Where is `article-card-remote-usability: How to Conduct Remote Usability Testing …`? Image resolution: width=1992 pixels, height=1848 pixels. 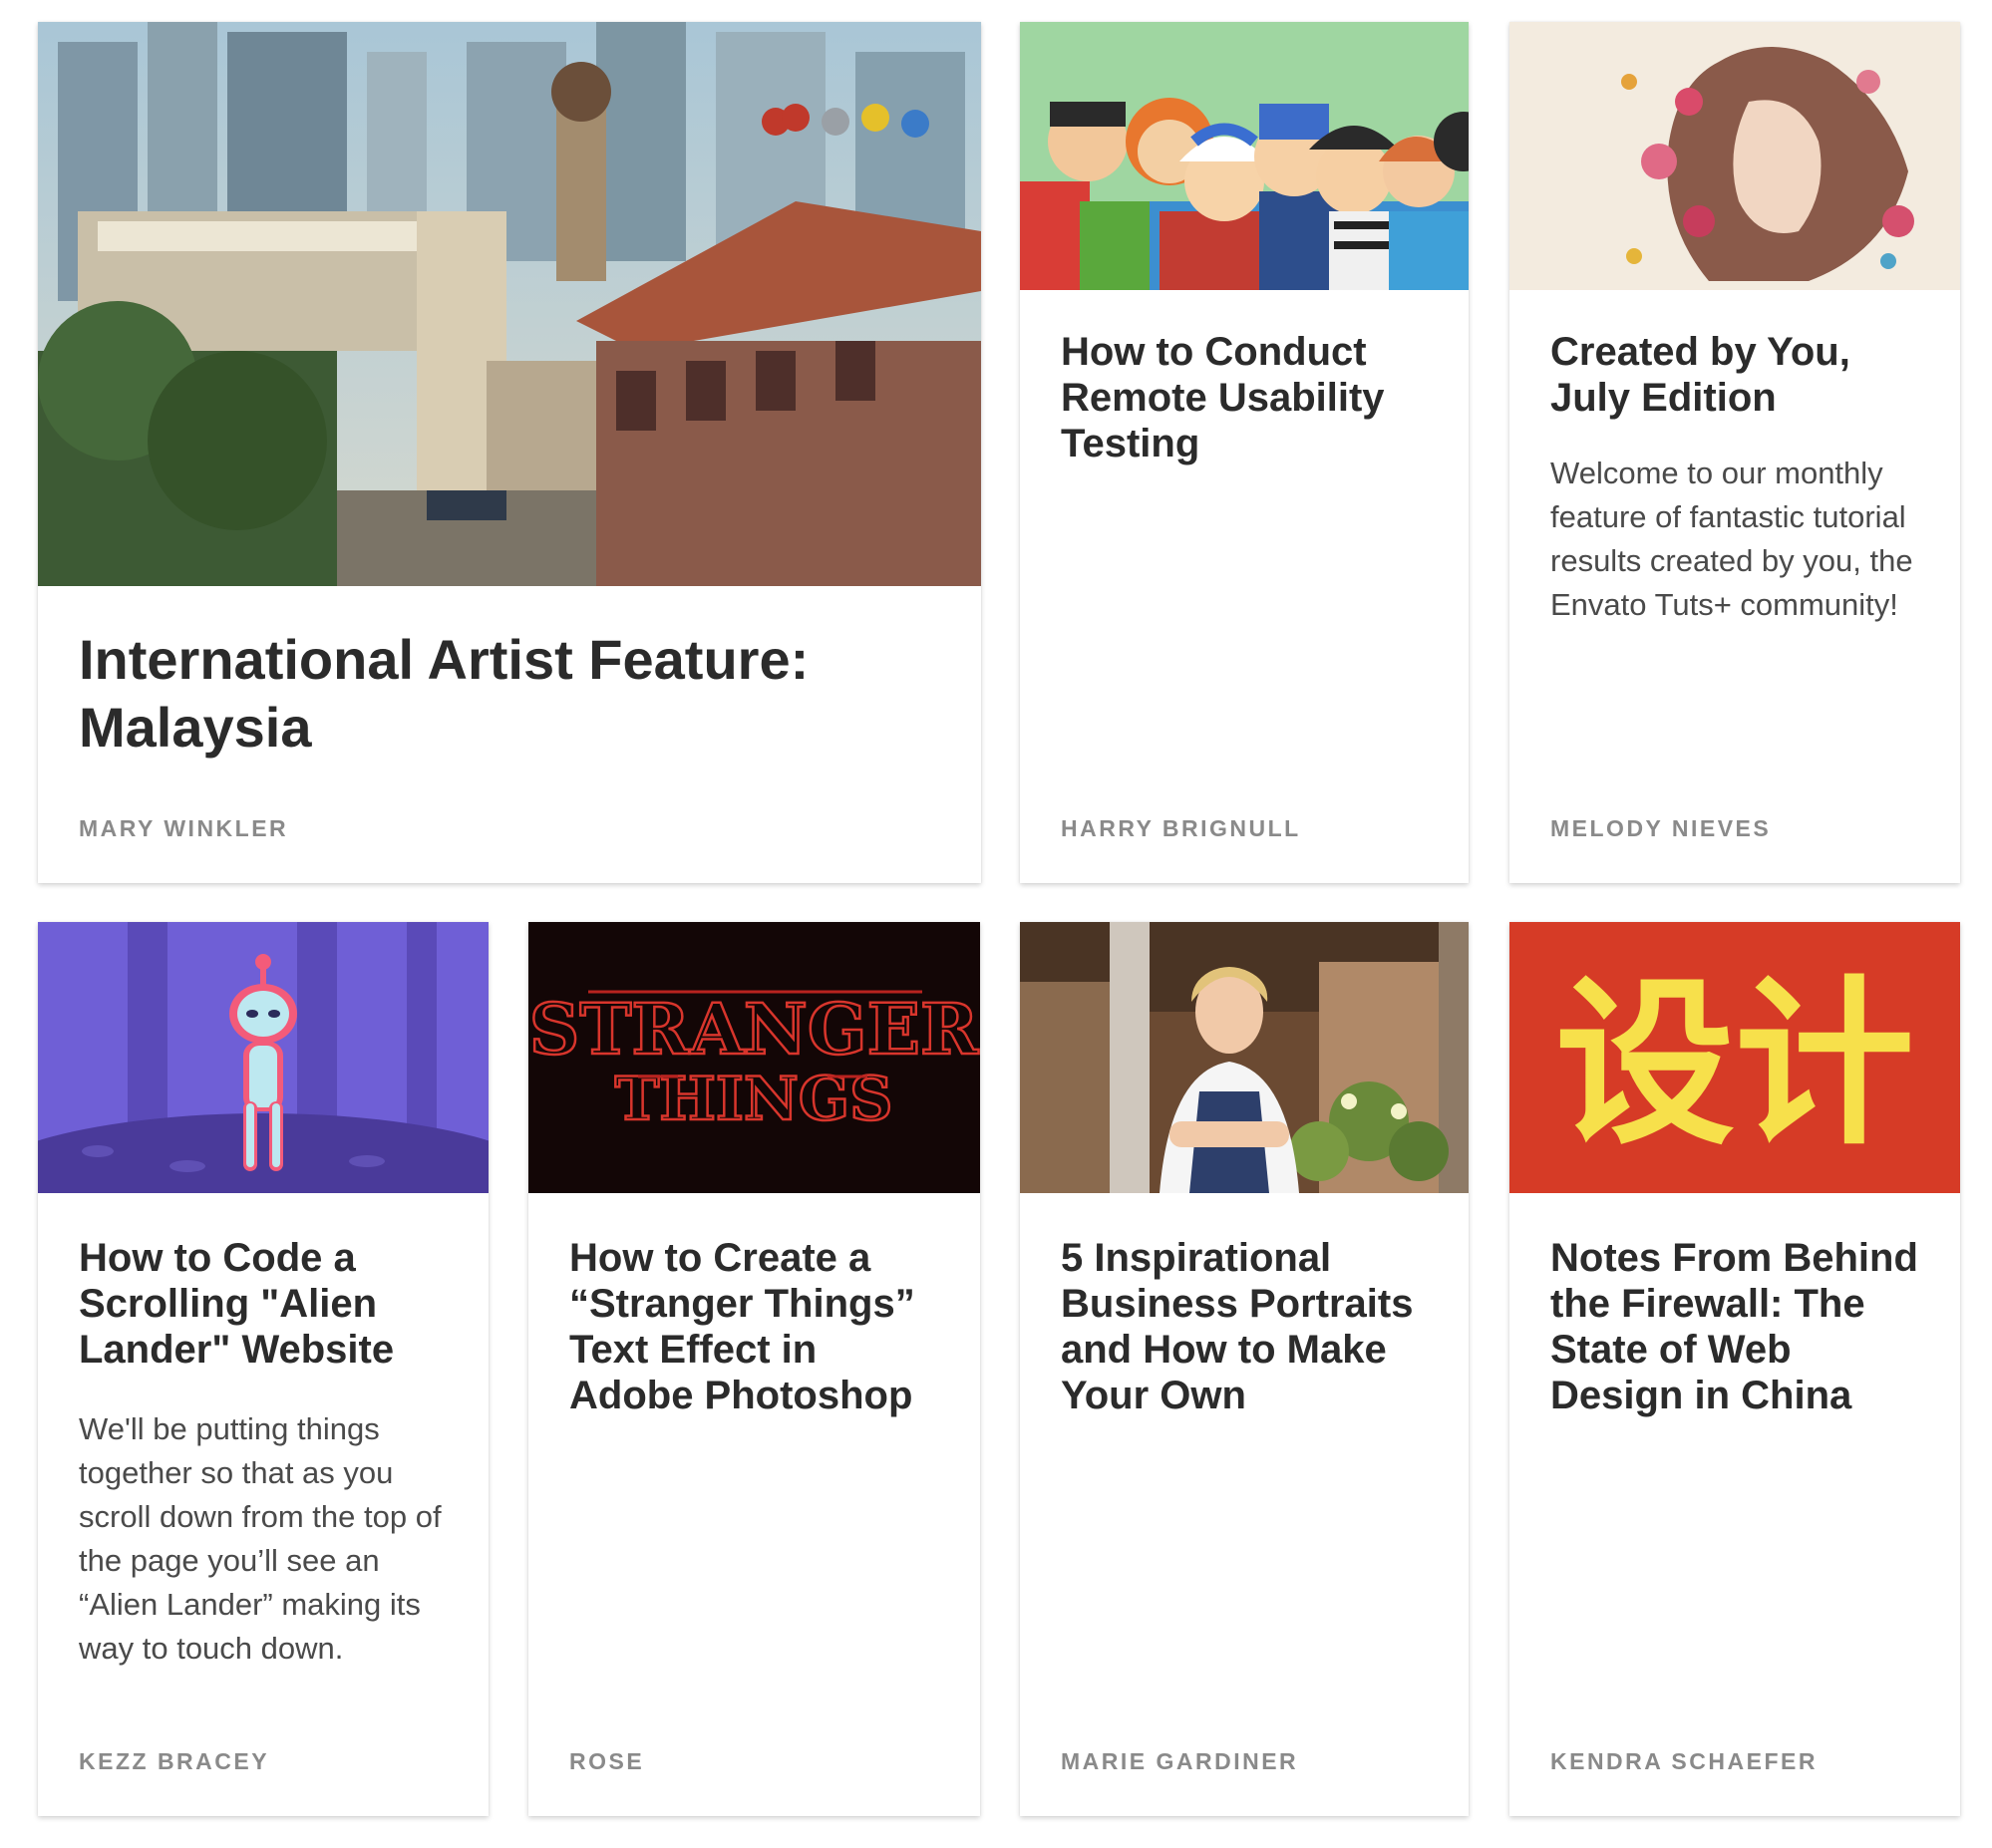
article-card-remote-usability: How to Conduct Remote Usability Testing … is located at coordinates (1244, 453).